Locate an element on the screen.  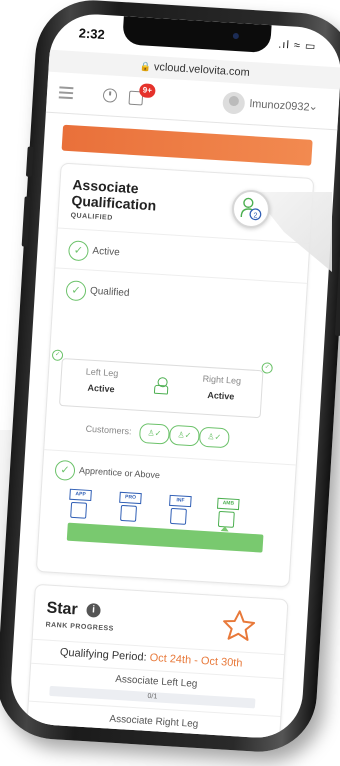
associate-icon: 2 is located at coordinates (251, 209).